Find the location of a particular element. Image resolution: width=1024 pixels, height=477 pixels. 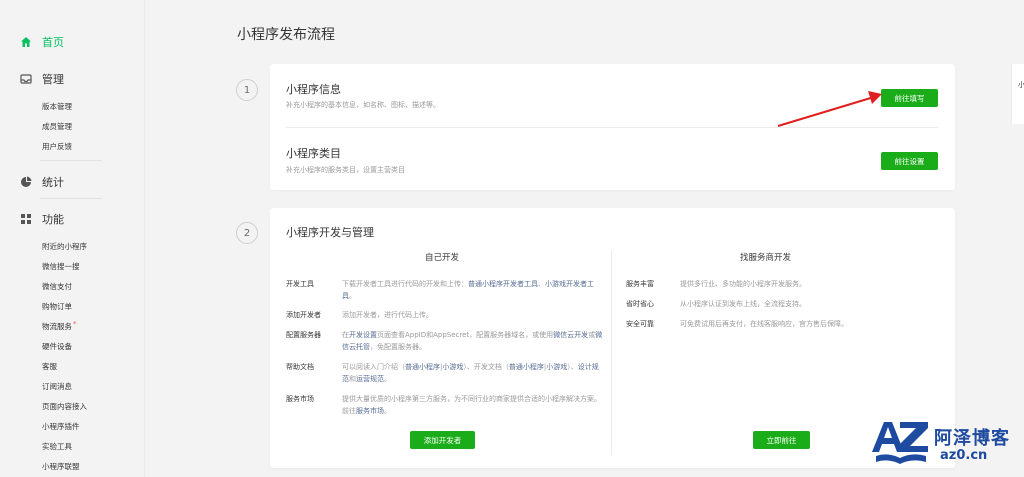

feature-label: 服务丰富 is located at coordinates (640, 284).